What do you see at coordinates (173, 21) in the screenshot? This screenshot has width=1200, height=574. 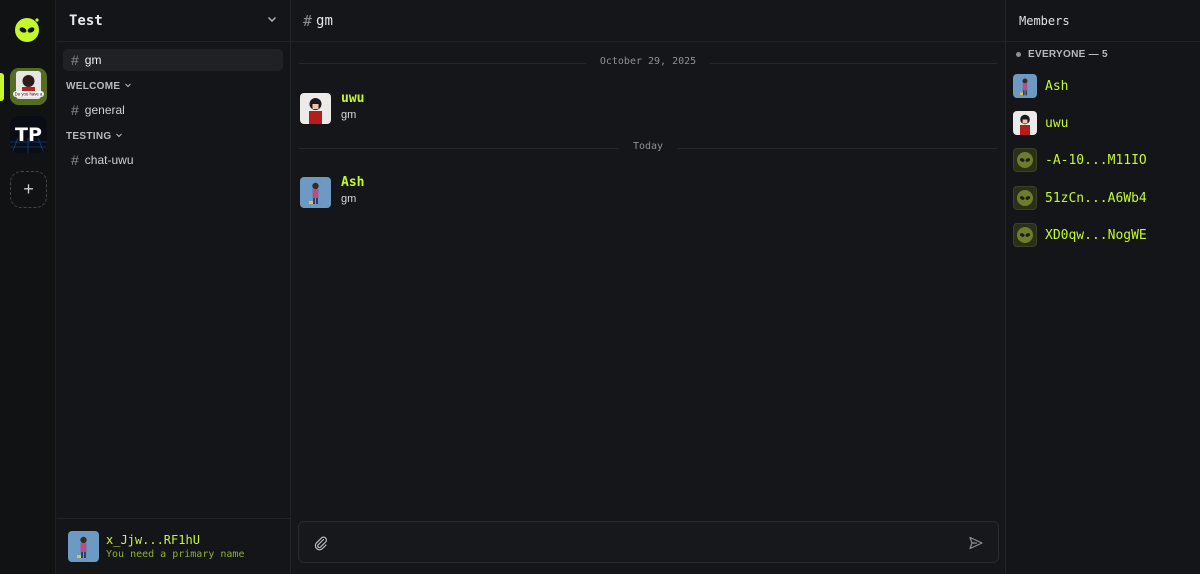 I see `server-header: Test` at bounding box center [173, 21].